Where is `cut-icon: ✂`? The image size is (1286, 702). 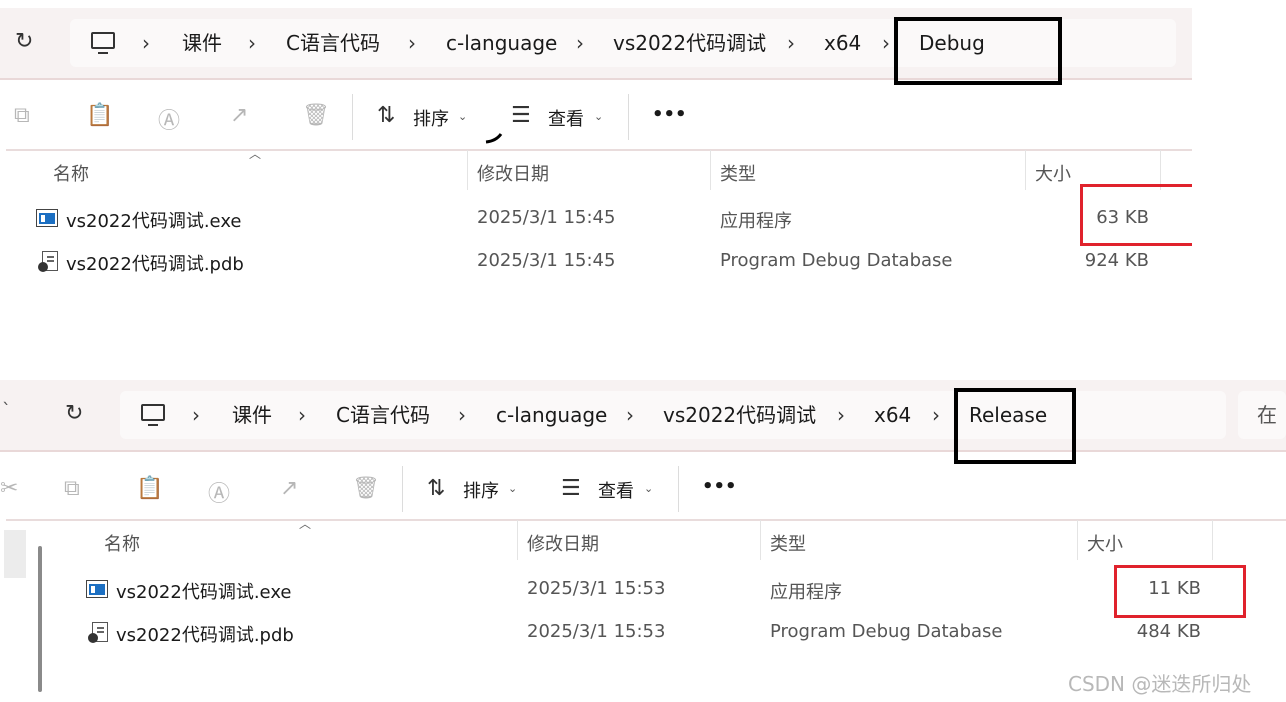
cut-icon: ✂ is located at coordinates (9, 488).